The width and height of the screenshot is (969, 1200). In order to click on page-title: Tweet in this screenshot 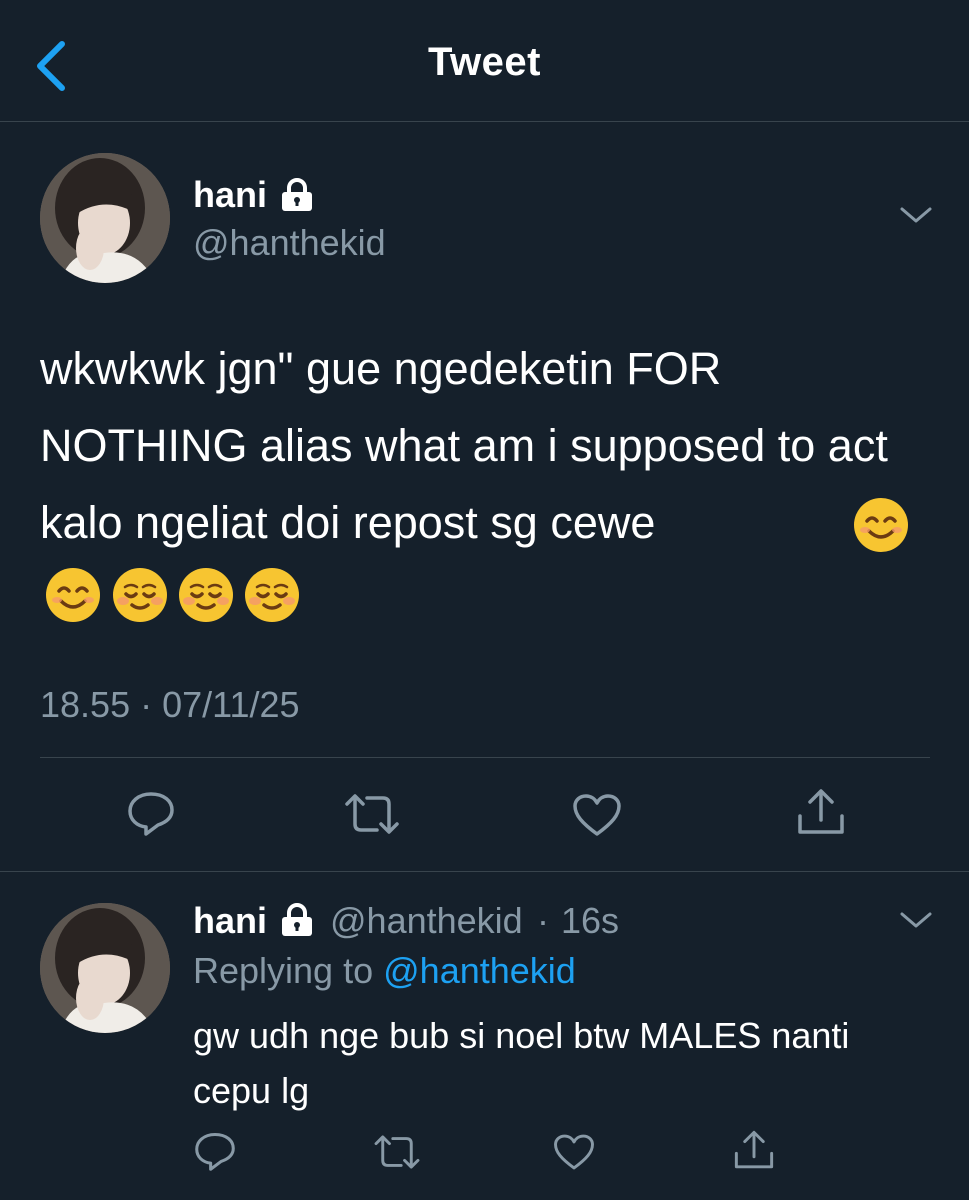, I will do `click(484, 62)`.